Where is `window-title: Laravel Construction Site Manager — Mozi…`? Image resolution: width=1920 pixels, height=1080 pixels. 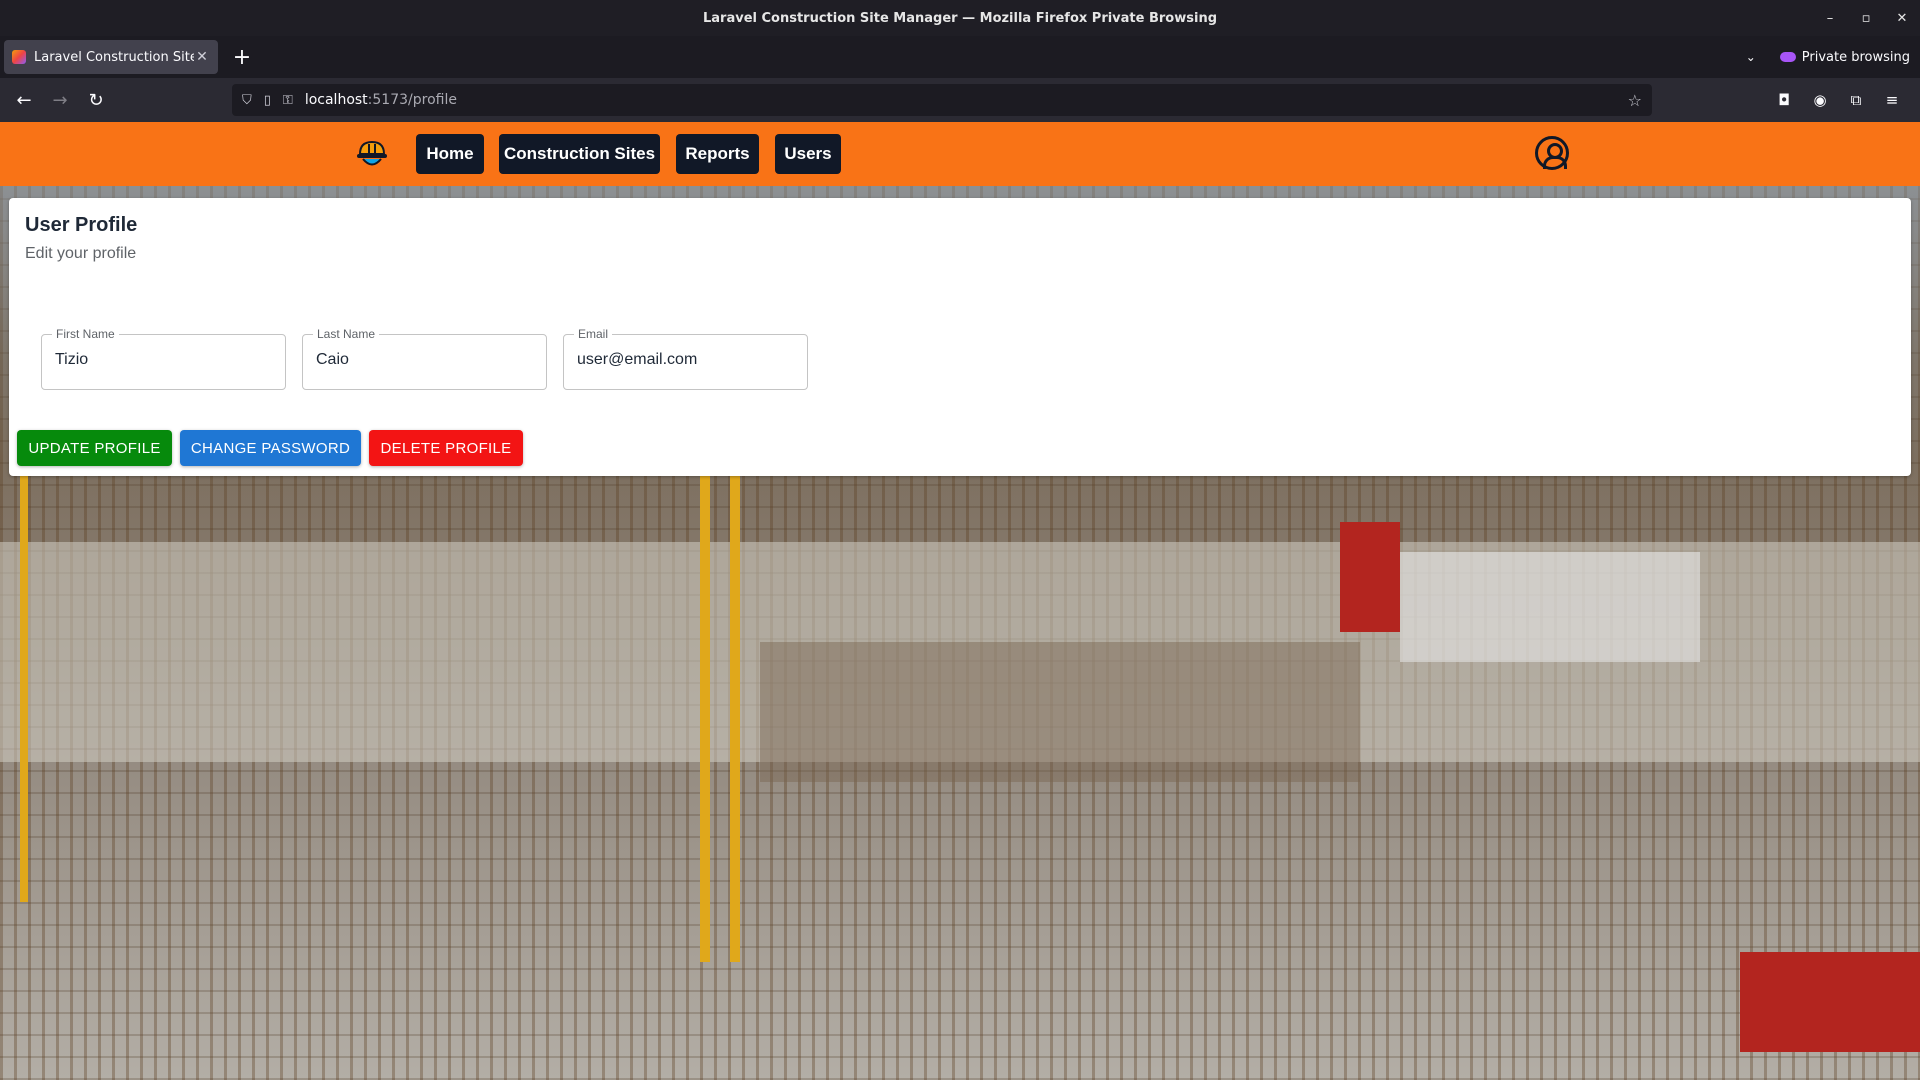 window-title: Laravel Construction Site Manager — Mozi… is located at coordinates (960, 18).